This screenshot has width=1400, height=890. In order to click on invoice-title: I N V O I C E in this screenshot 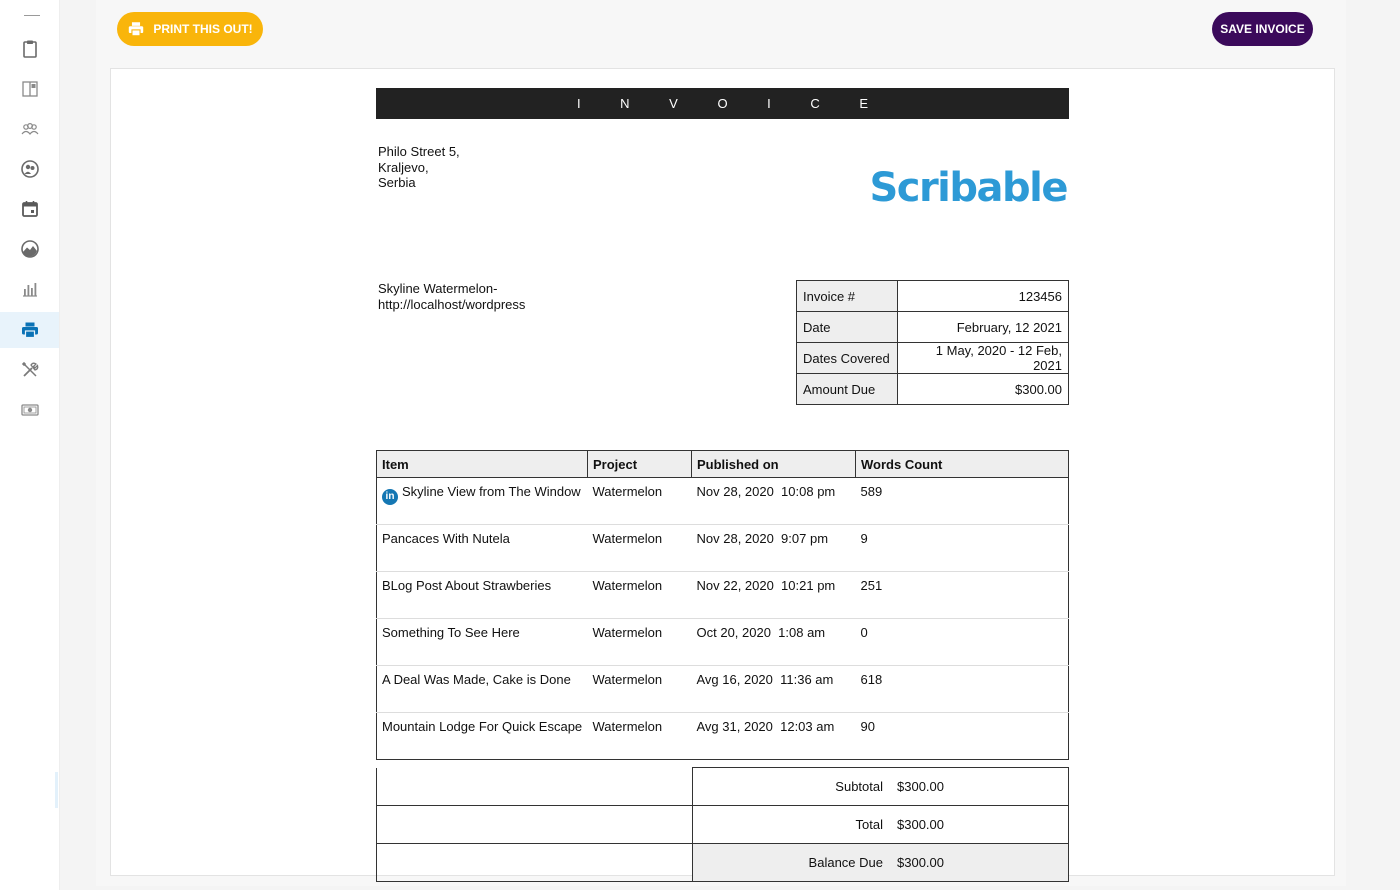, I will do `click(731, 103)`.